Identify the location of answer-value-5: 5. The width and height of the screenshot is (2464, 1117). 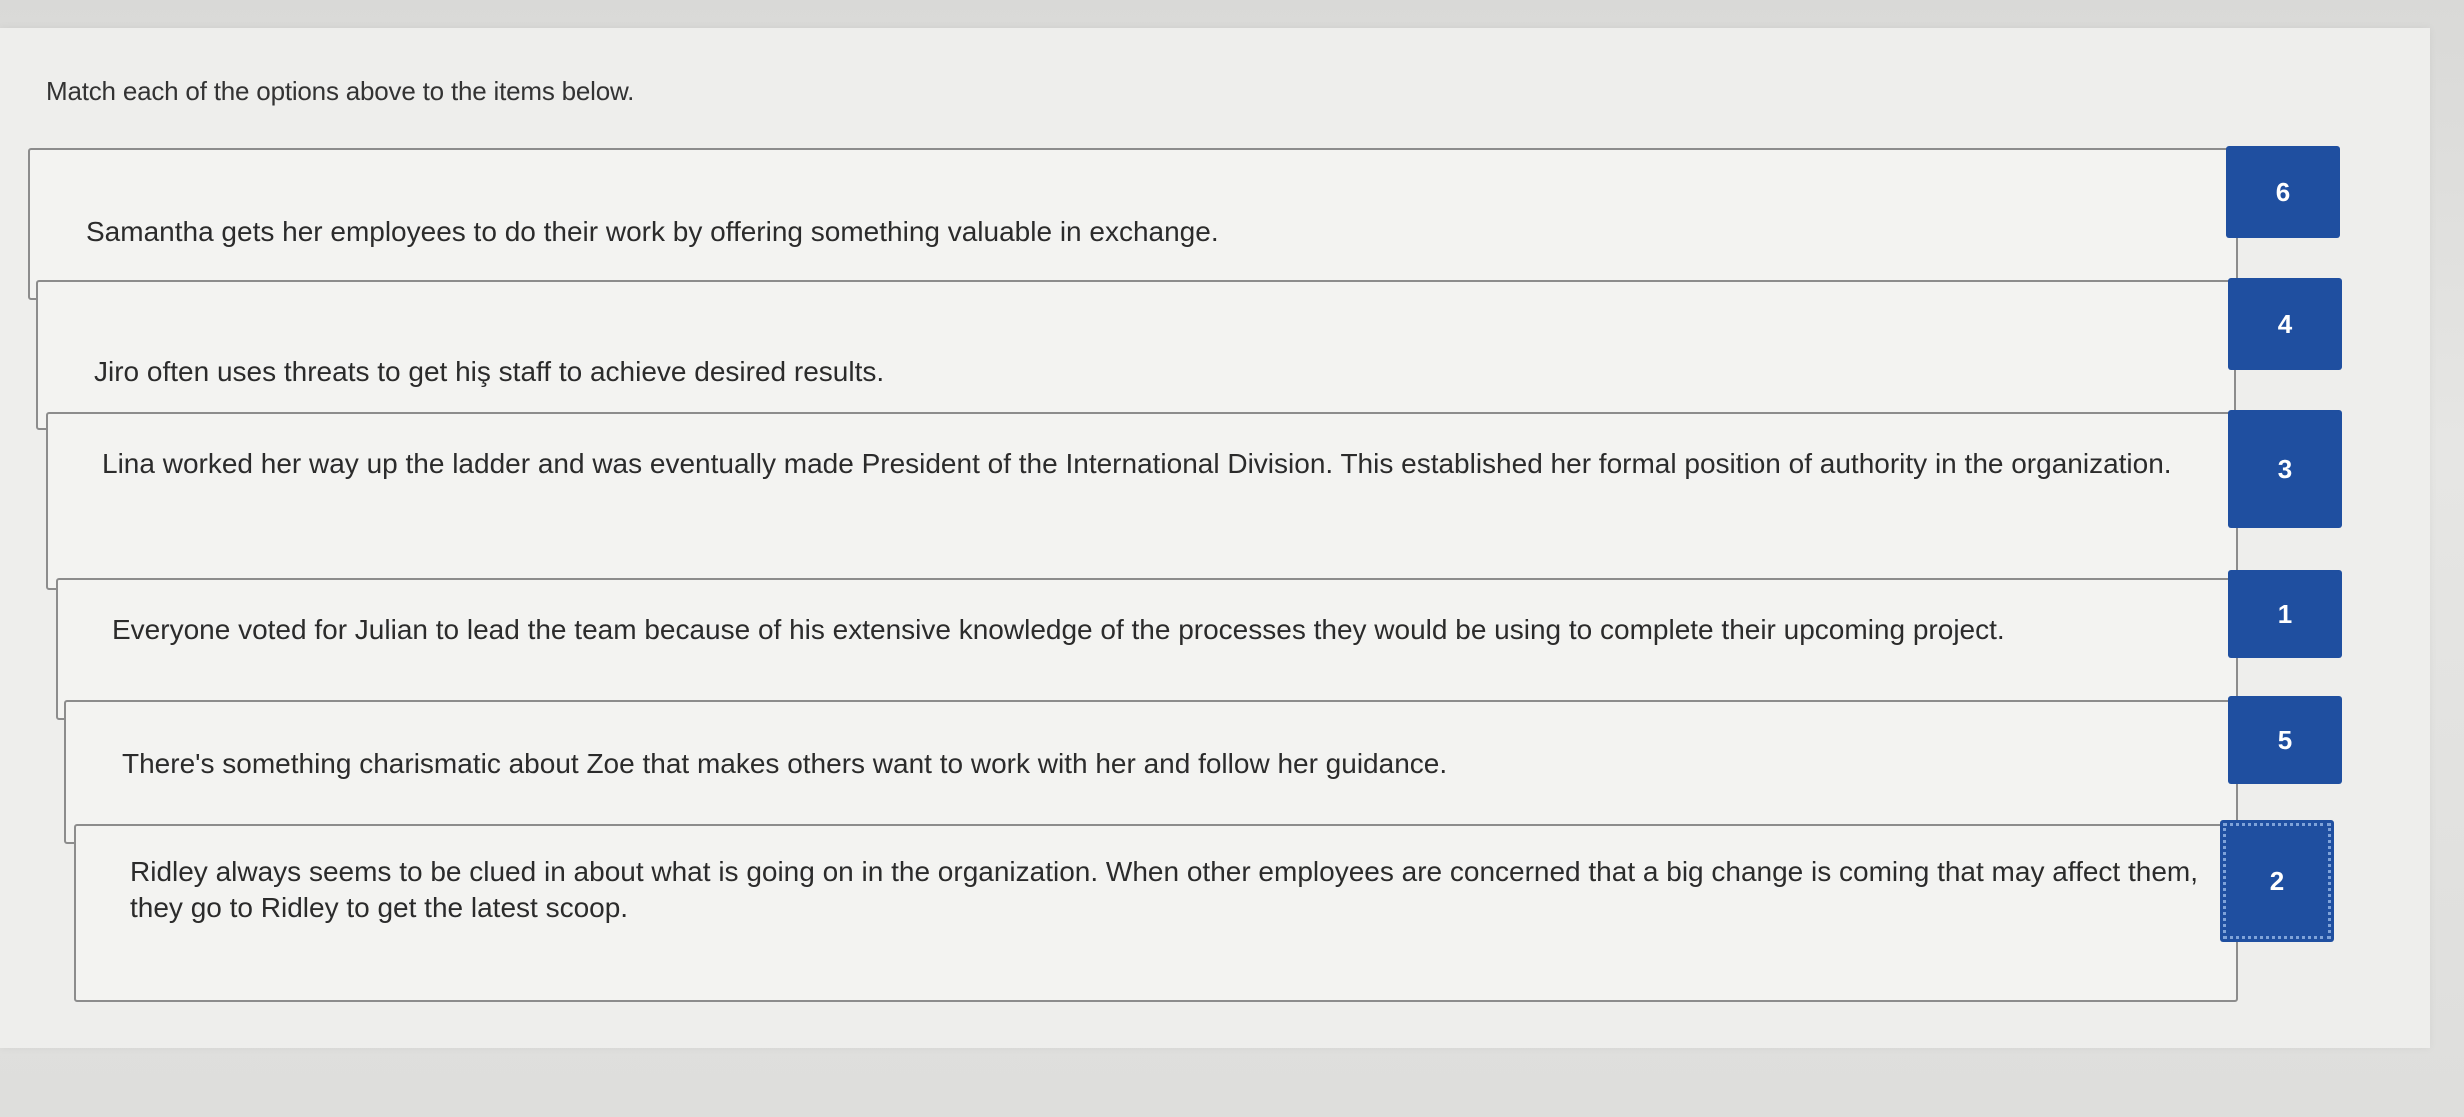
(2285, 739).